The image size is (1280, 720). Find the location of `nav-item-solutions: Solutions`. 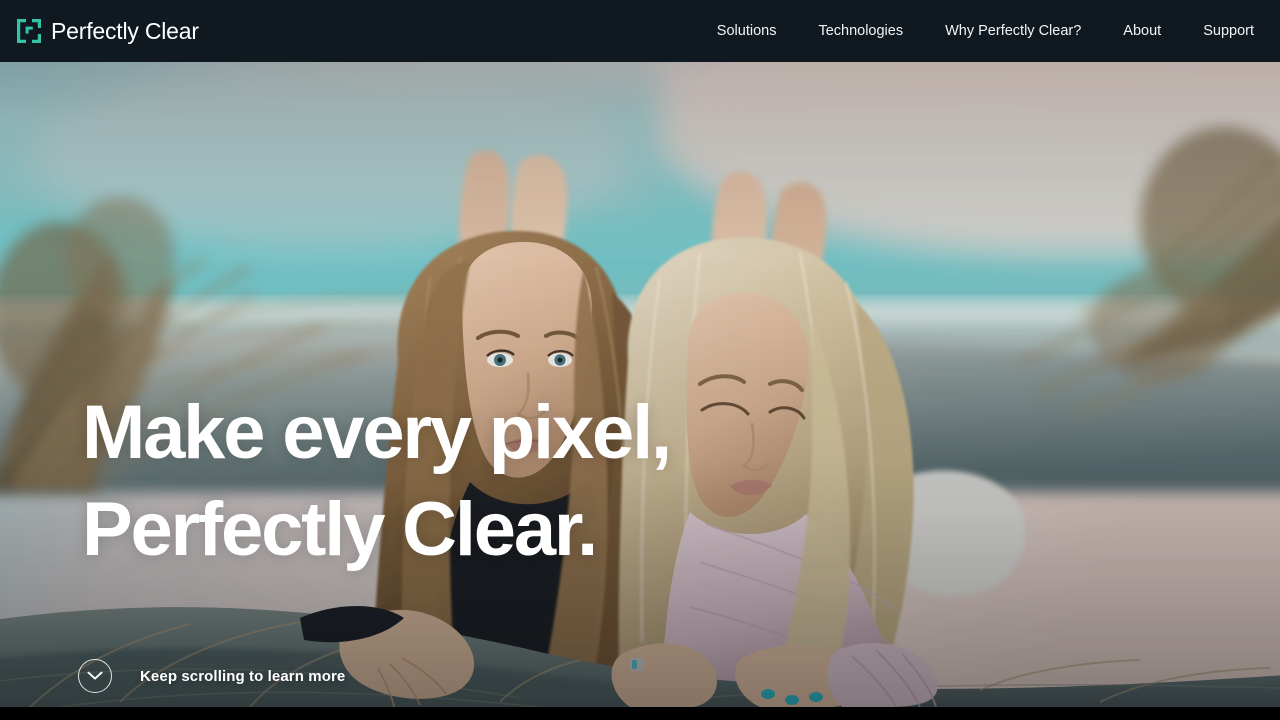

nav-item-solutions: Solutions is located at coordinates (747, 31).